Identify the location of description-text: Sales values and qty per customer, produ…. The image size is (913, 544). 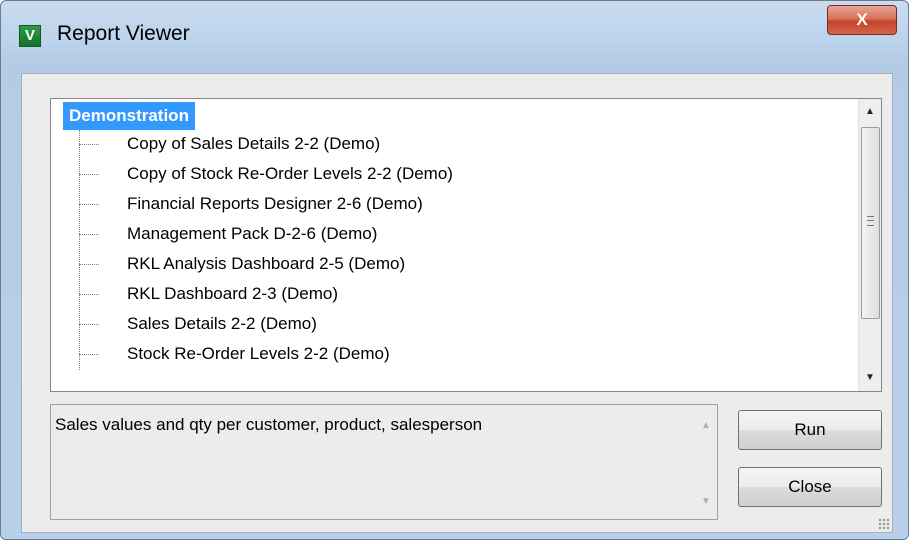
(269, 424).